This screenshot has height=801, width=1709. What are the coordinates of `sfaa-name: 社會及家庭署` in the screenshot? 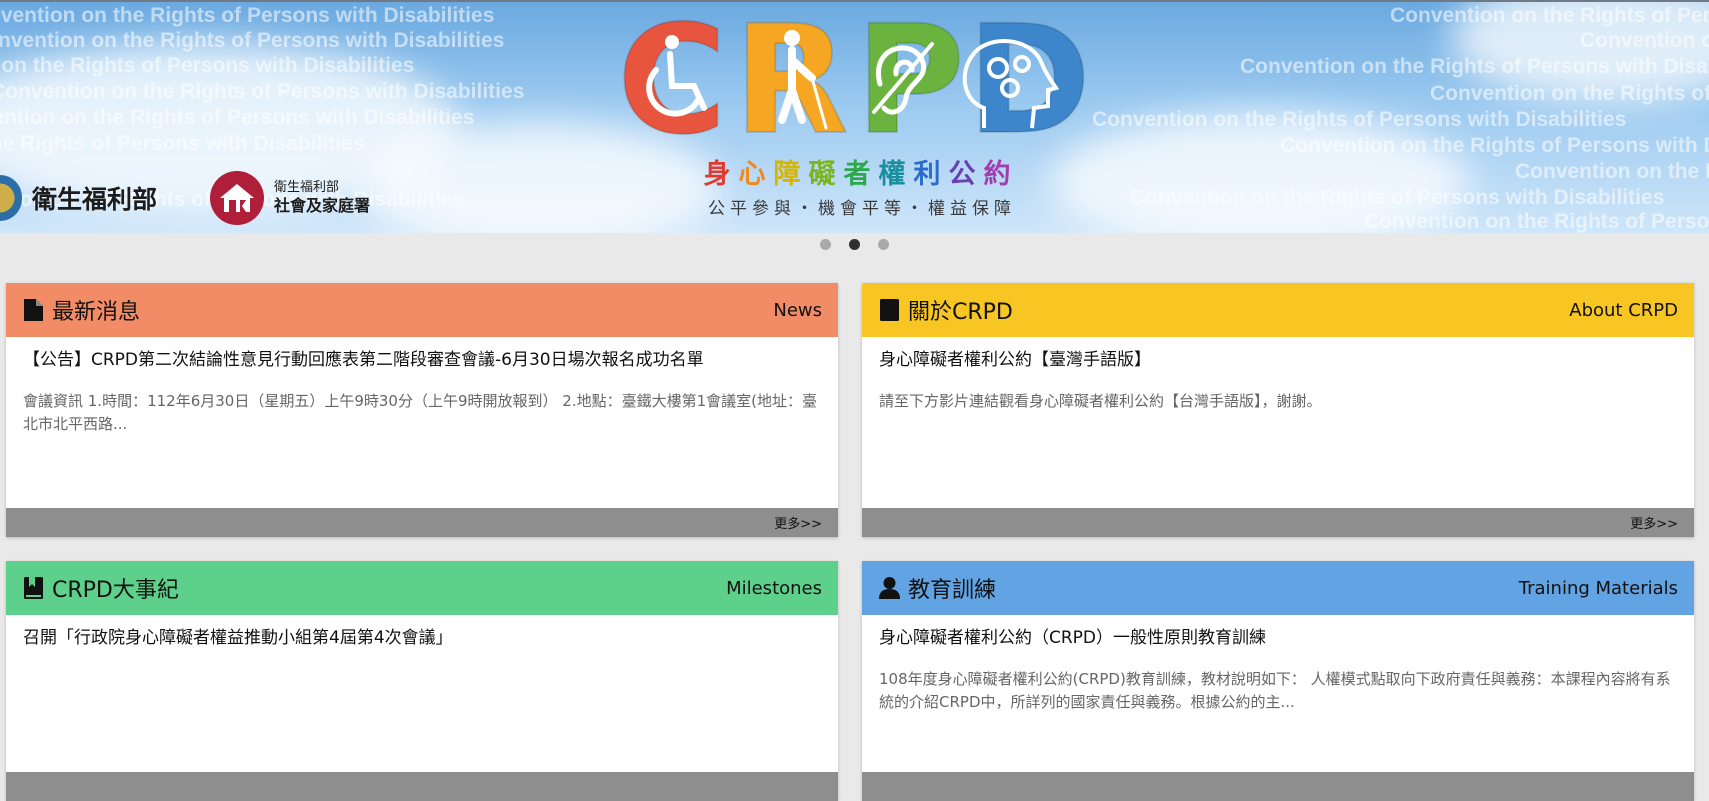 It's located at (322, 206).